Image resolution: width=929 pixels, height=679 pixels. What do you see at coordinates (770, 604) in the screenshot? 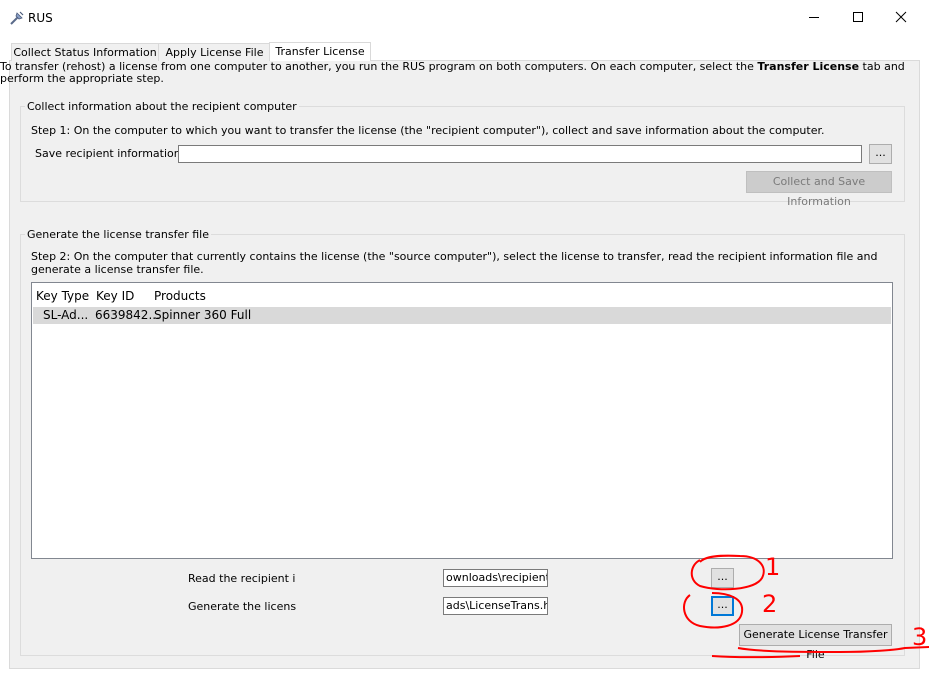
I see `annotation-number-2: 2` at bounding box center [770, 604].